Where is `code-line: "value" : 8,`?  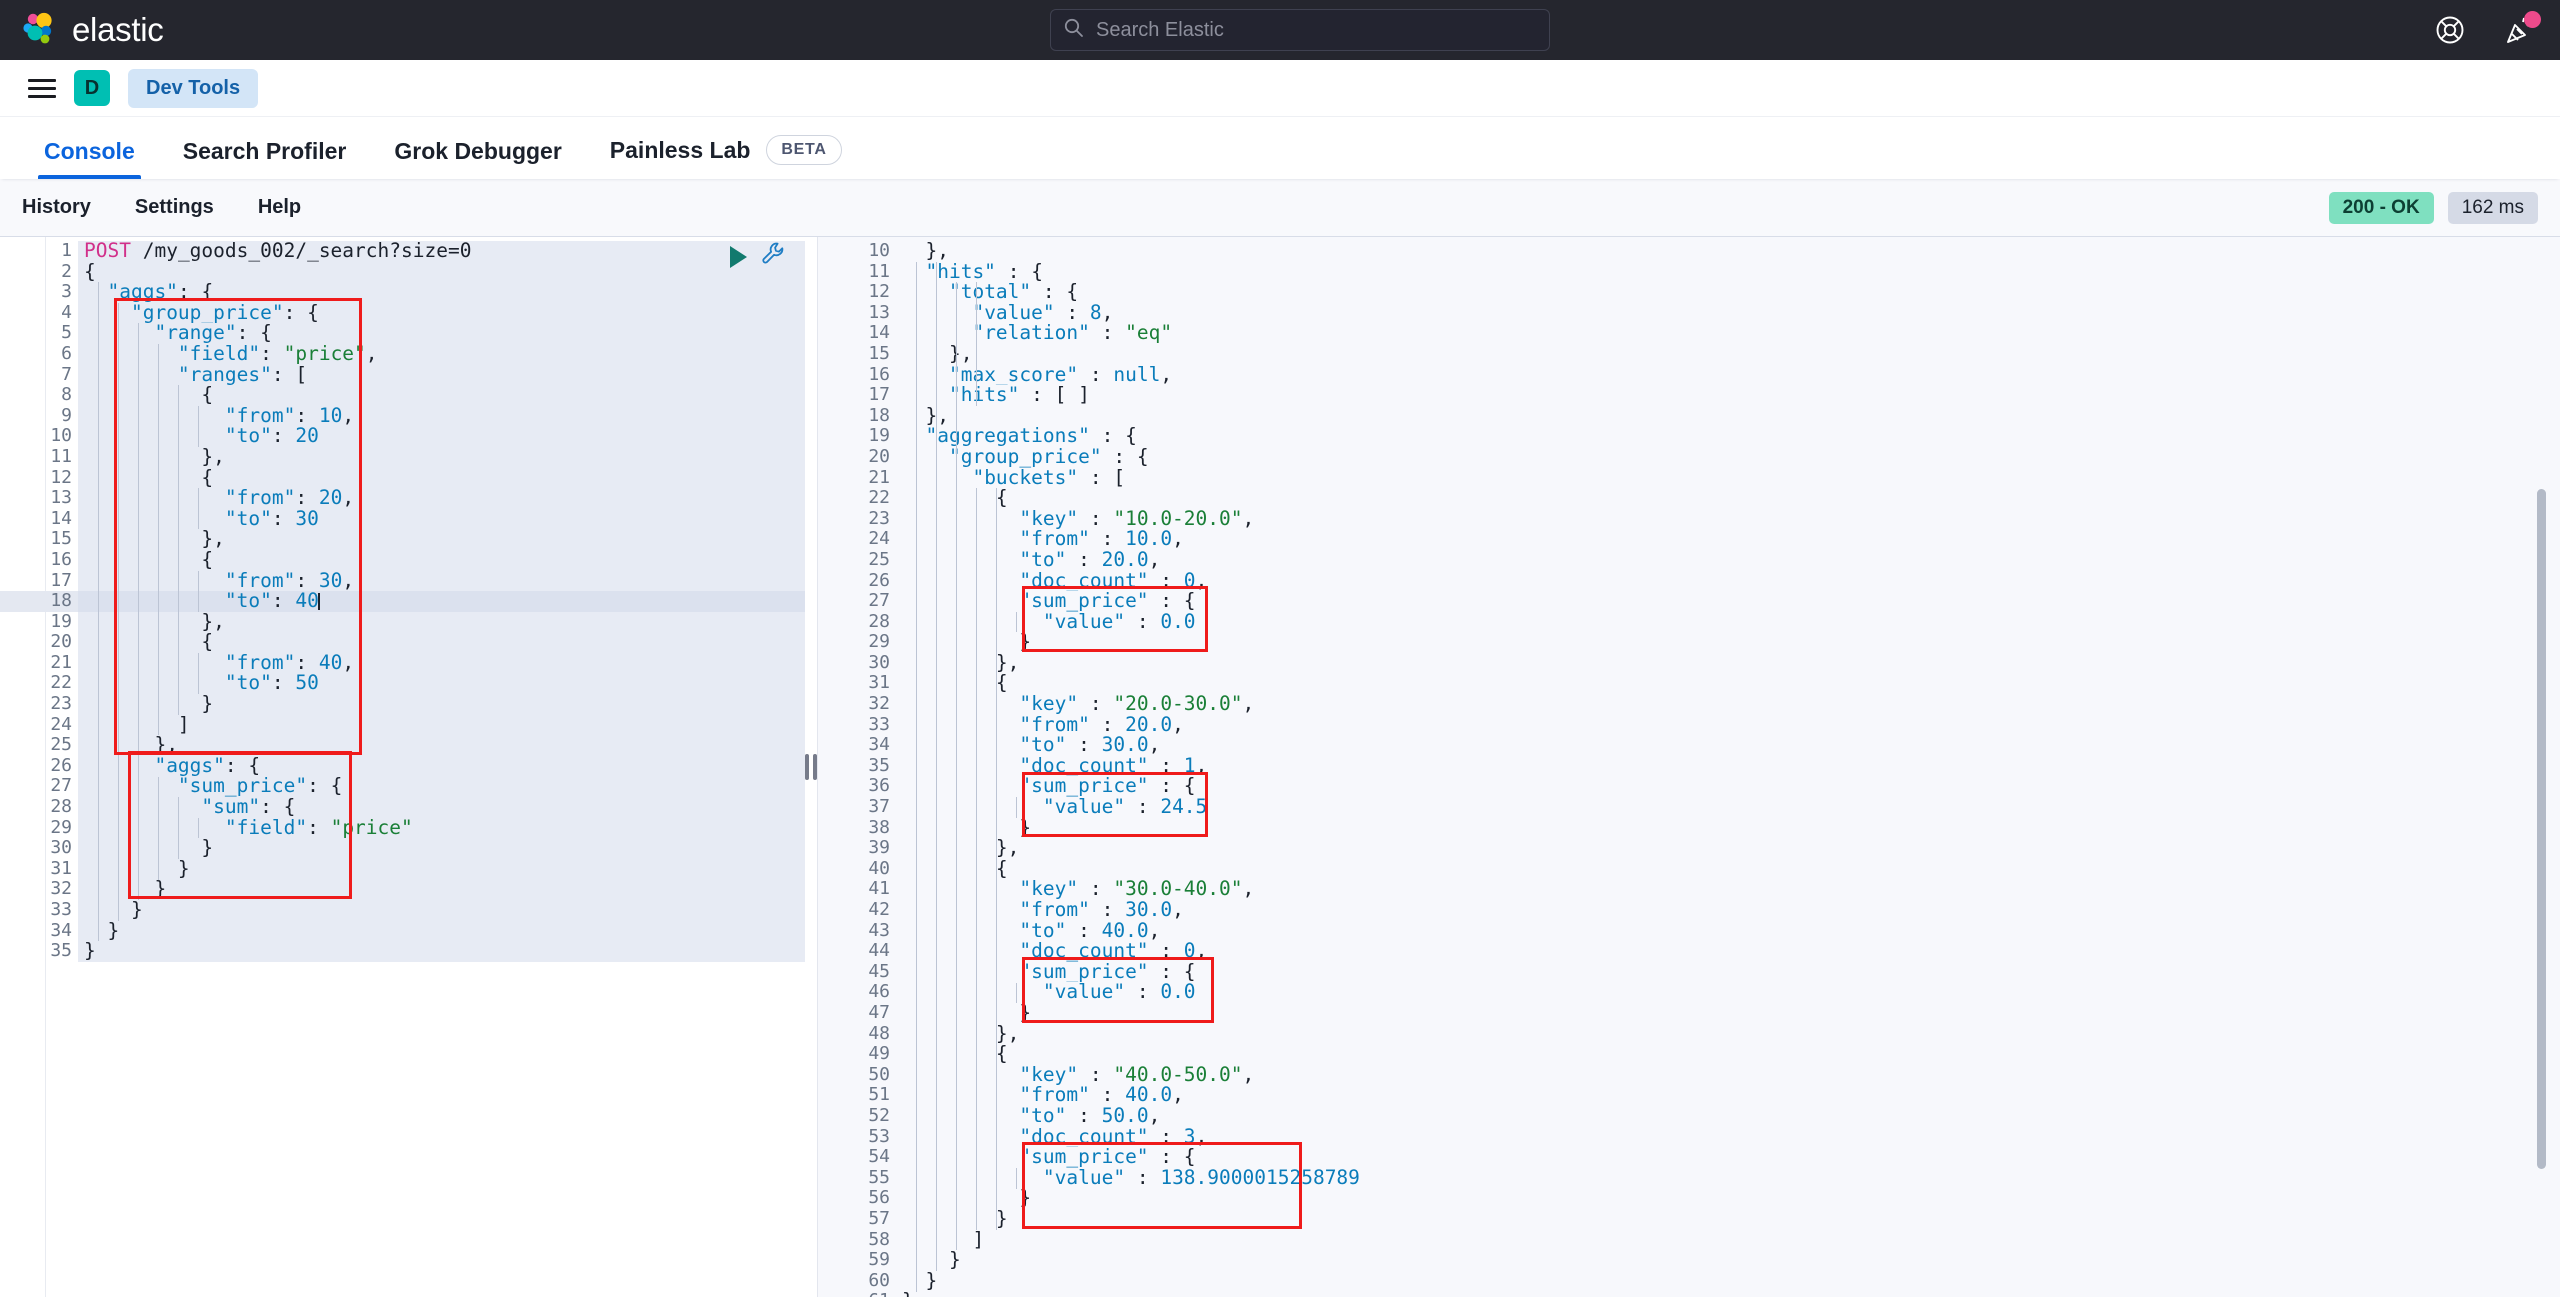 code-line: "value" : 8, is located at coordinates (1728, 313).